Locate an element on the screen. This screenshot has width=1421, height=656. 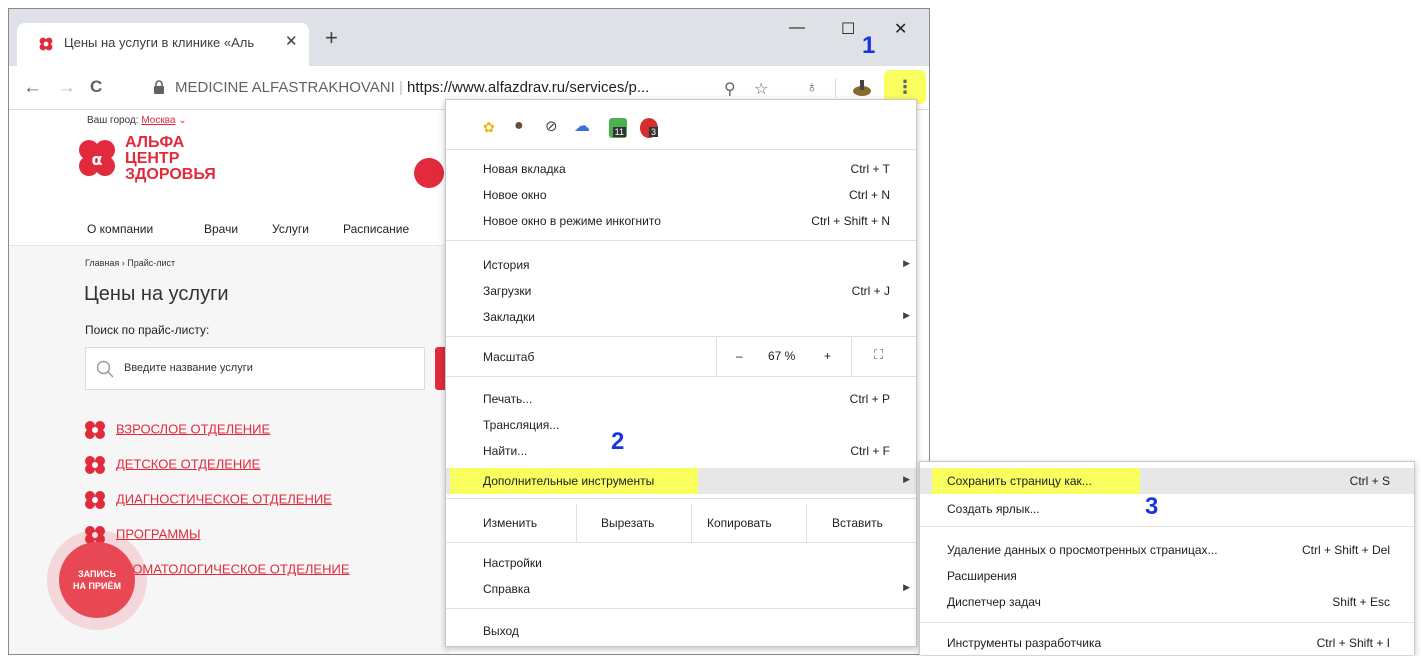
extension-icons-row: ✿ ● ⊘ ☁ 11 3 is located at coordinates (603, 127).